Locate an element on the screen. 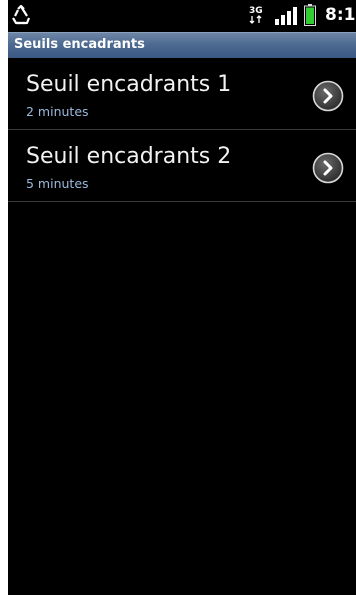  network-type-label: 3G is located at coordinates (256, 11).